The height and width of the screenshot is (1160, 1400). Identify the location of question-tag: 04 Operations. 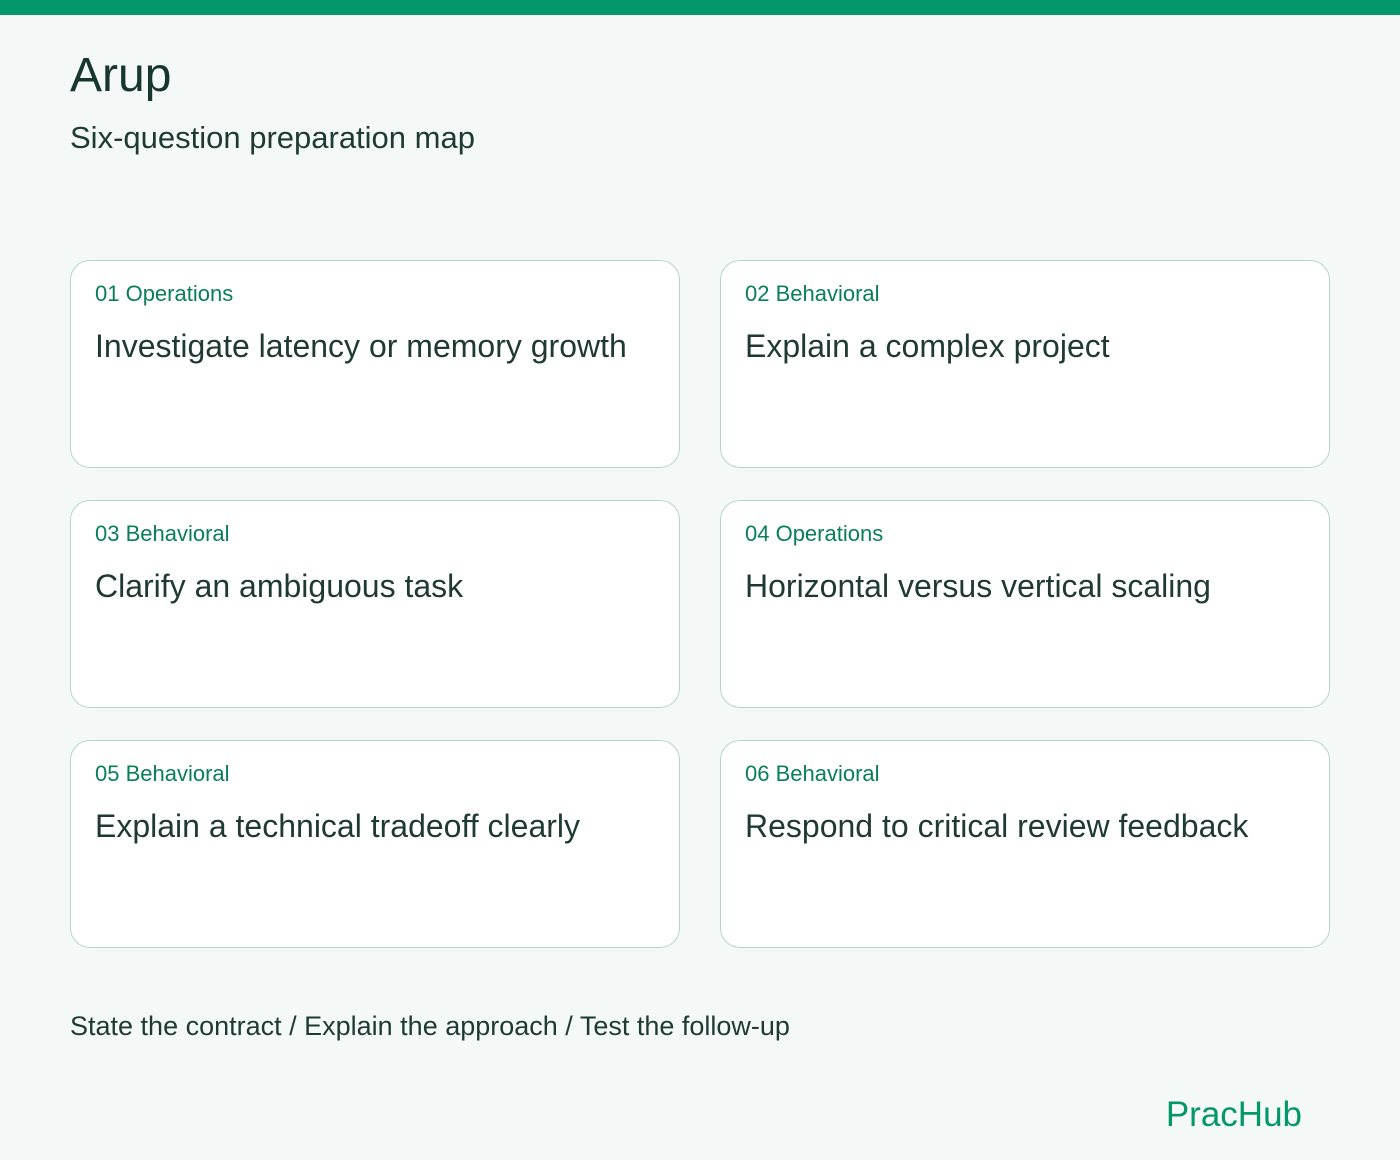
(814, 533).